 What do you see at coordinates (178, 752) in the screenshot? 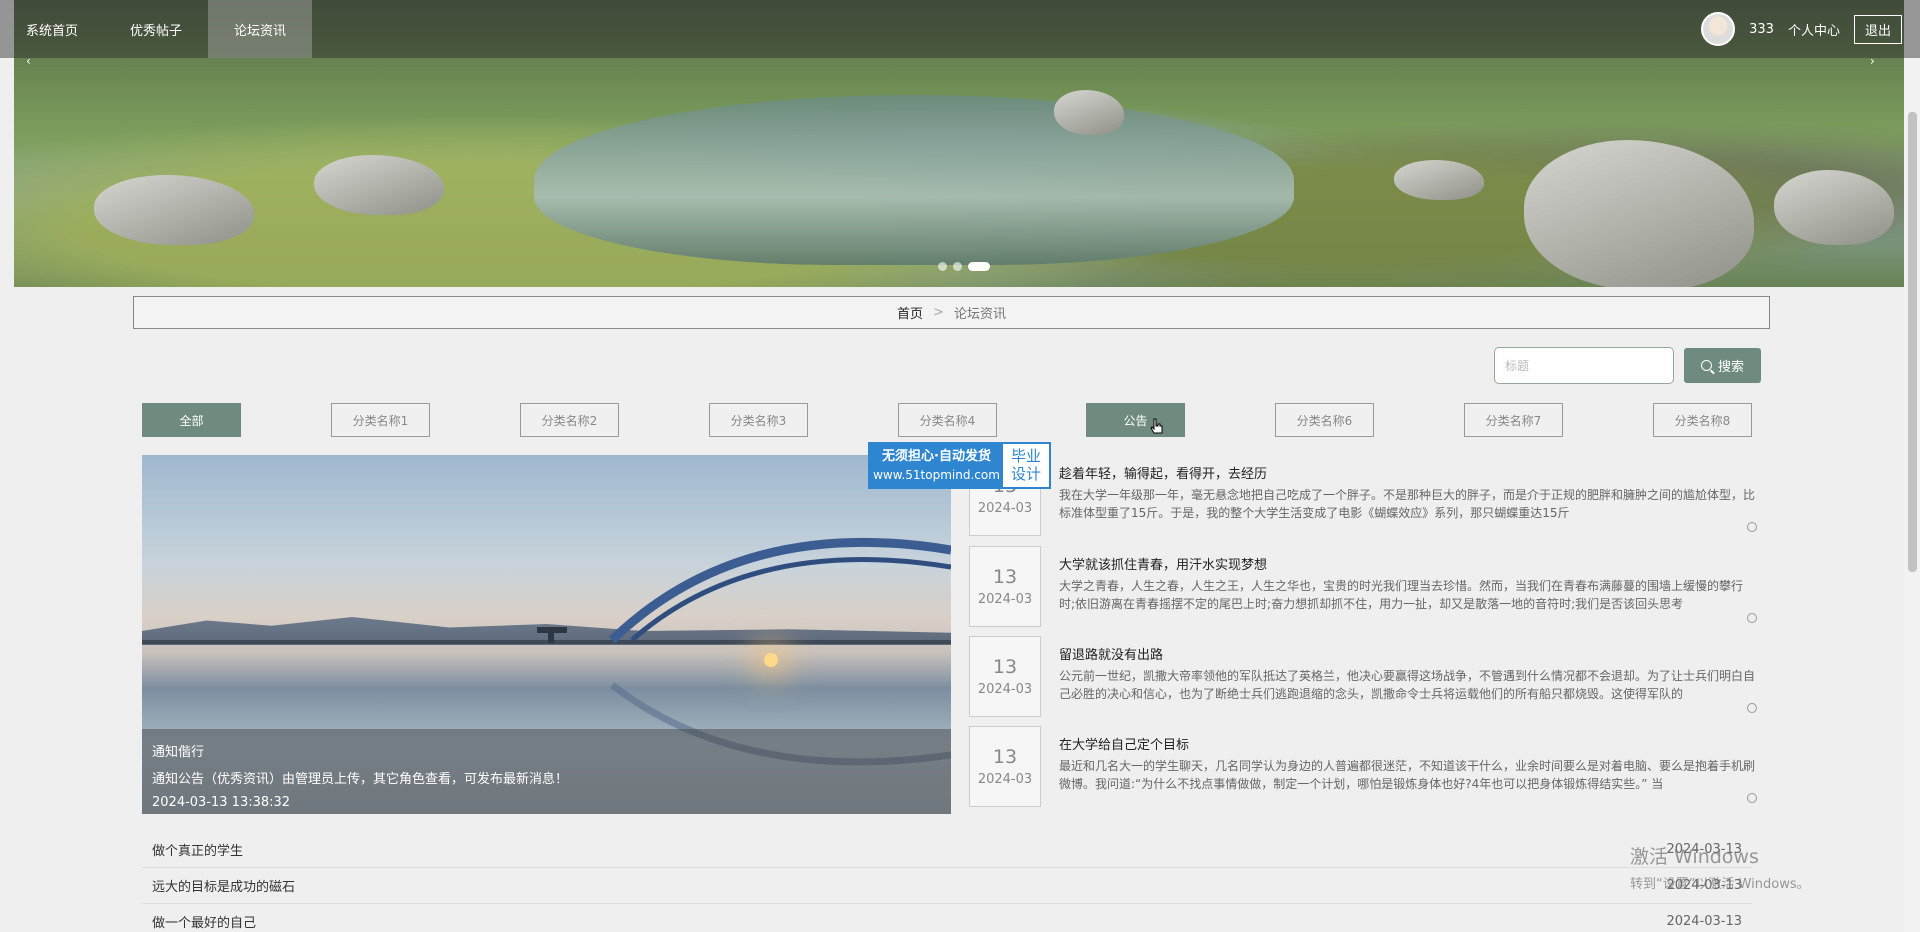
I see `featured-title: 通知偕行` at bounding box center [178, 752].